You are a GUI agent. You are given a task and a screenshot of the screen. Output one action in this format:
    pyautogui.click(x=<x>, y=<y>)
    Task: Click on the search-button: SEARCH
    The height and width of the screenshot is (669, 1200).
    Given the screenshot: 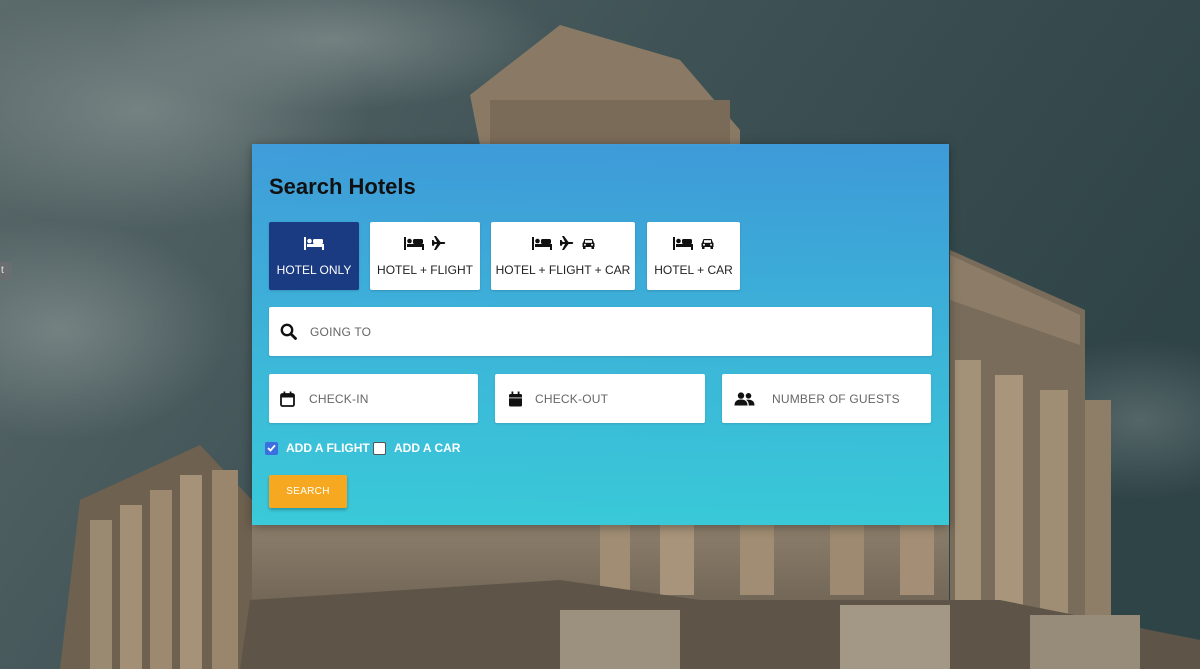 What is the action you would take?
    pyautogui.click(x=308, y=491)
    